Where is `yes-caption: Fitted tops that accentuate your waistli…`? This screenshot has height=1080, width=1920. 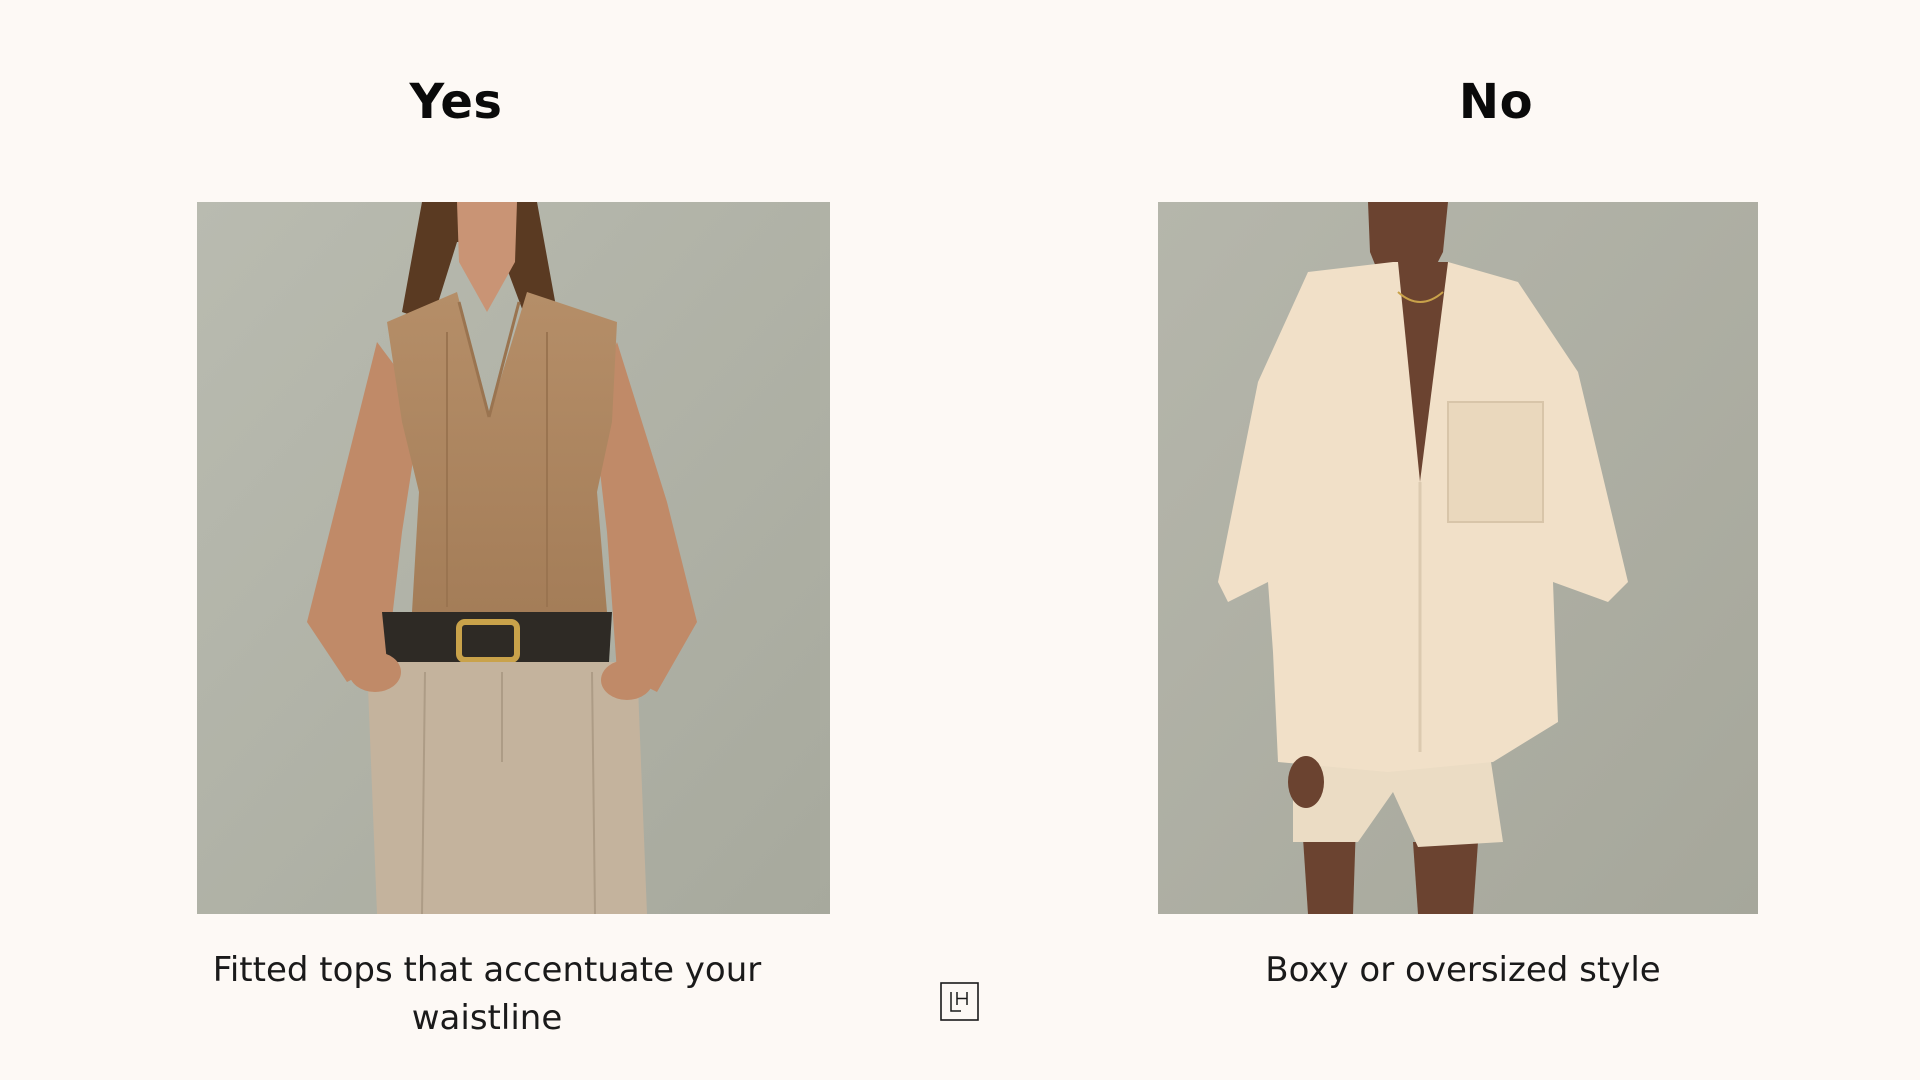
yes-caption: Fitted tops that accentuate your waistli… is located at coordinates (487, 994).